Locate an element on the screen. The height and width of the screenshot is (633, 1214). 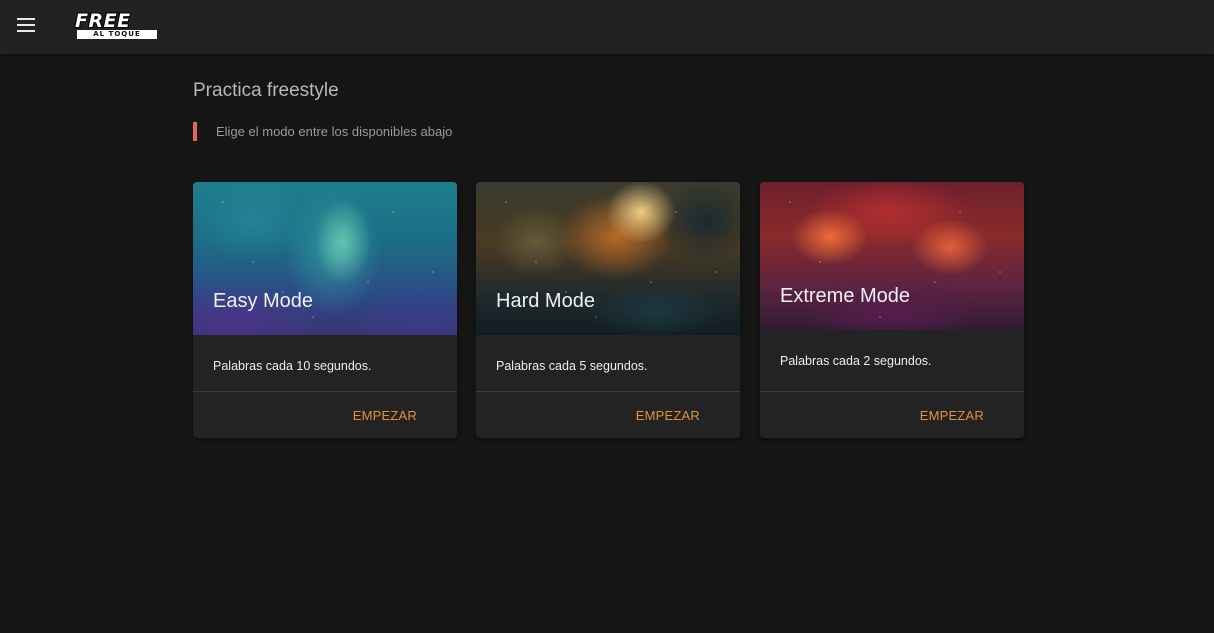
card-description: Palabras cada 10 segundos. is located at coordinates (292, 366).